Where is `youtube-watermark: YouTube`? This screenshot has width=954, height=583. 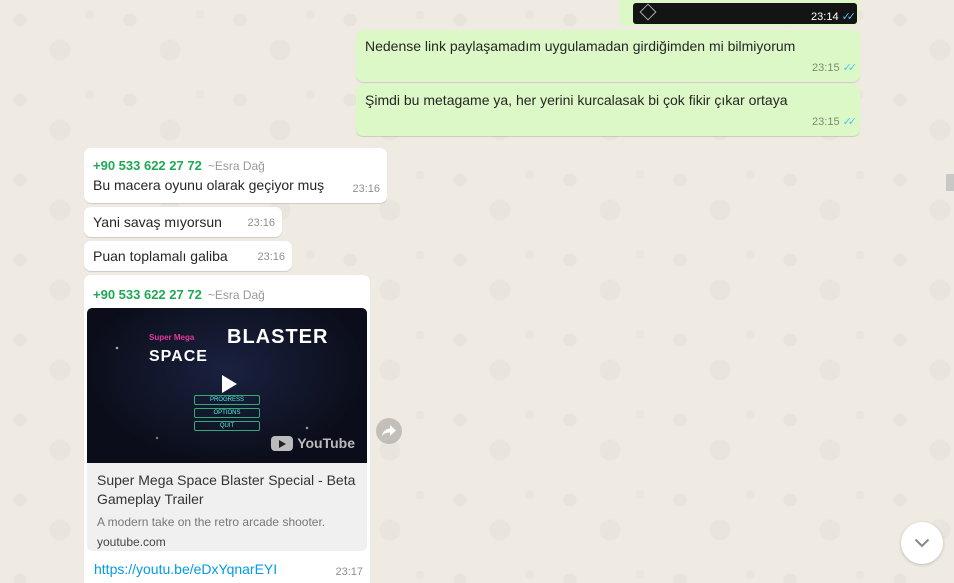
youtube-watermark: YouTube is located at coordinates (313, 443).